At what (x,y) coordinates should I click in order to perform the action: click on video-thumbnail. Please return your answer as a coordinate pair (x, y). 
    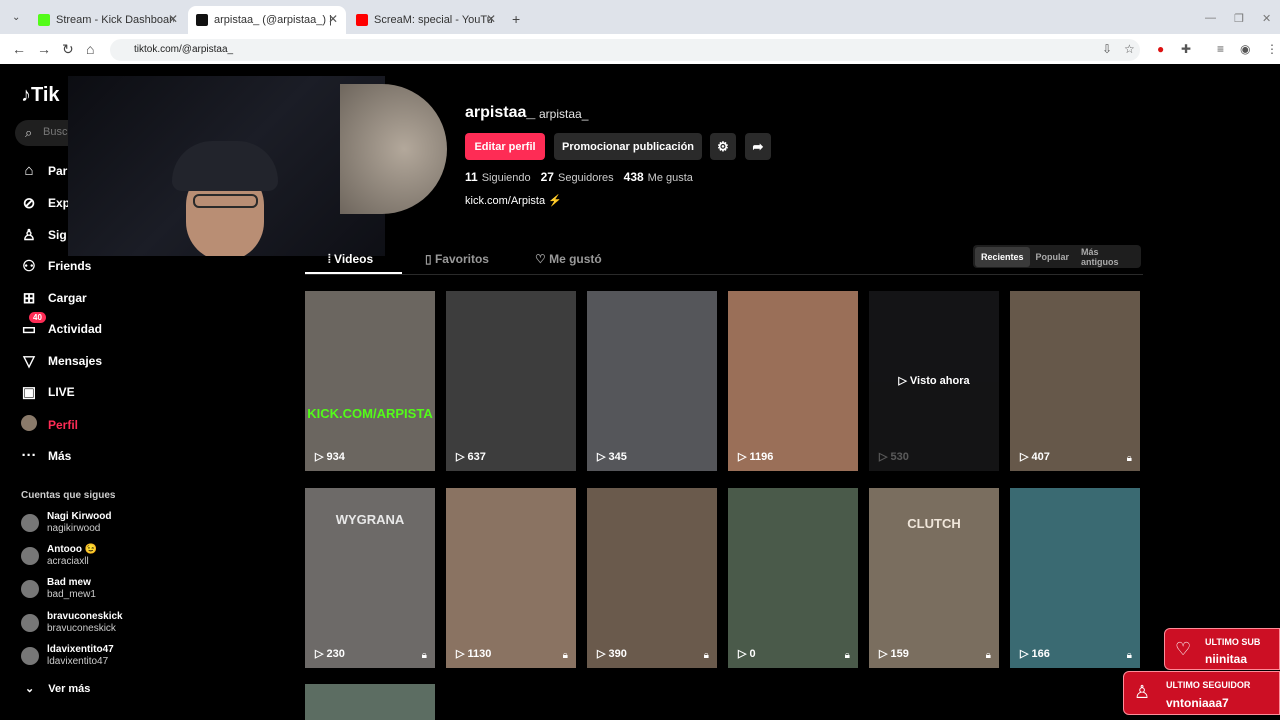
    Looking at the image, I should click on (370, 702).